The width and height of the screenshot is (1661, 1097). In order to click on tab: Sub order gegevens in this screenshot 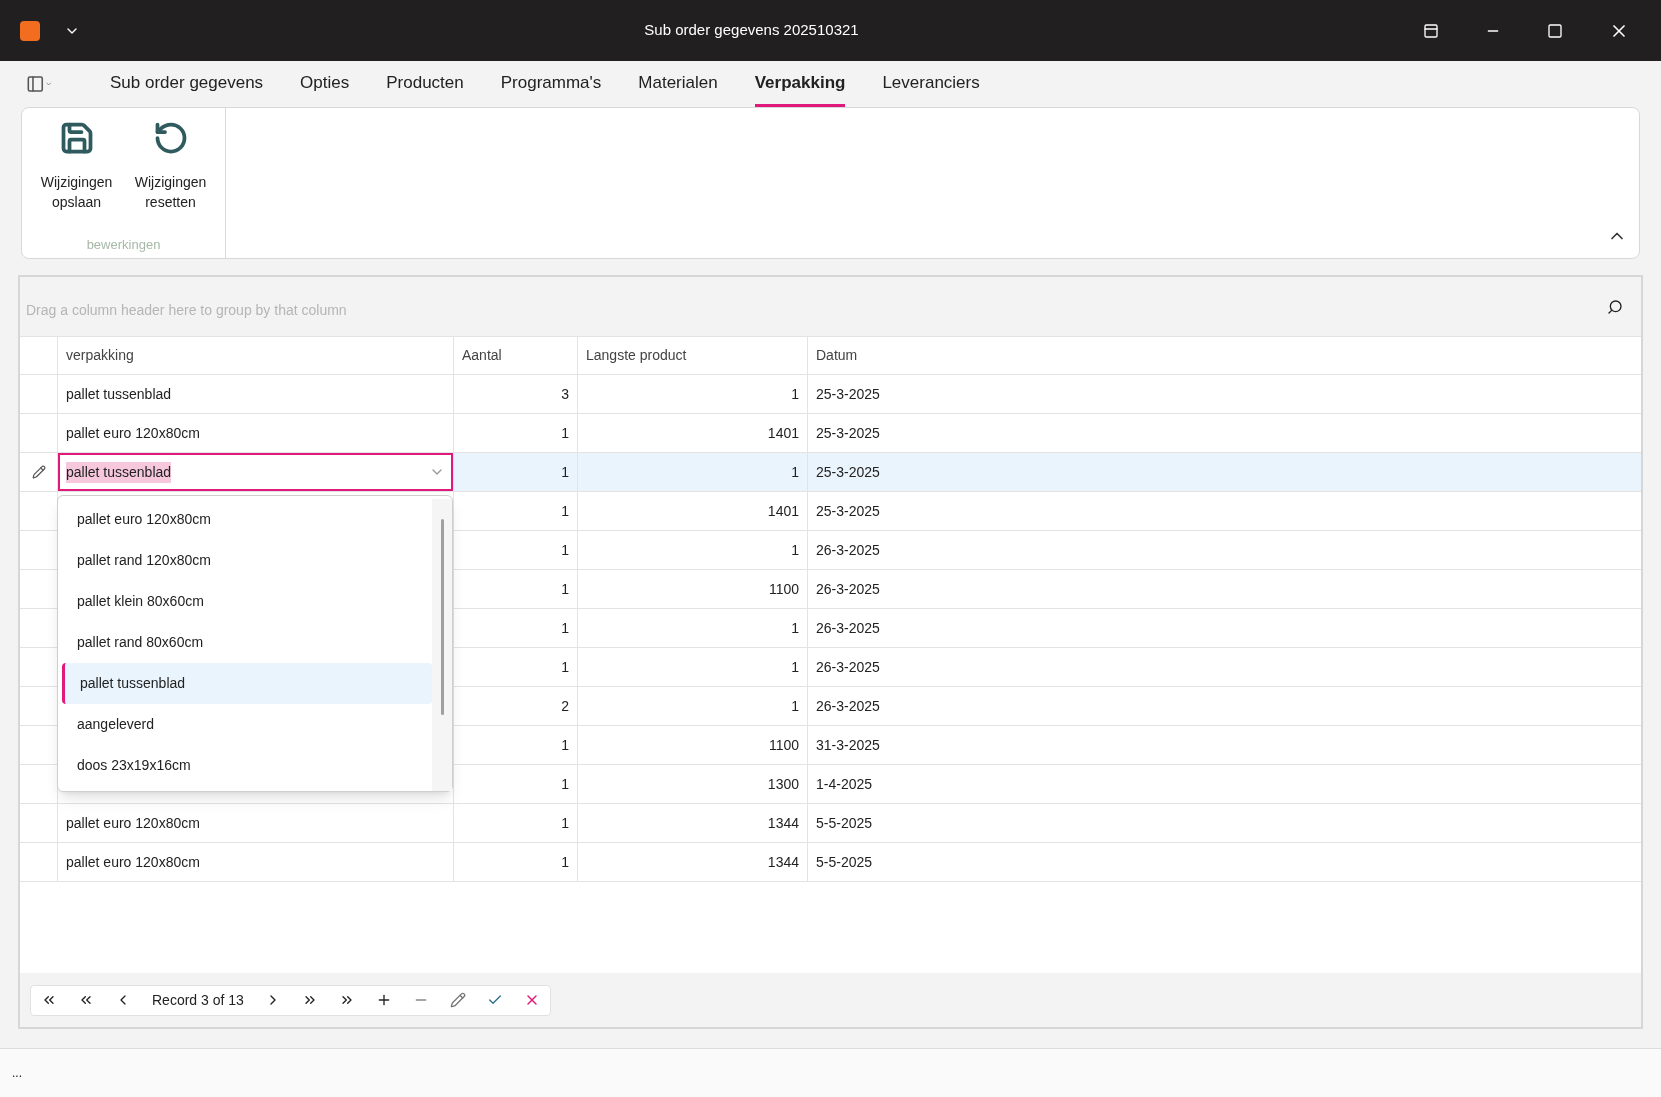, I will do `click(187, 84)`.